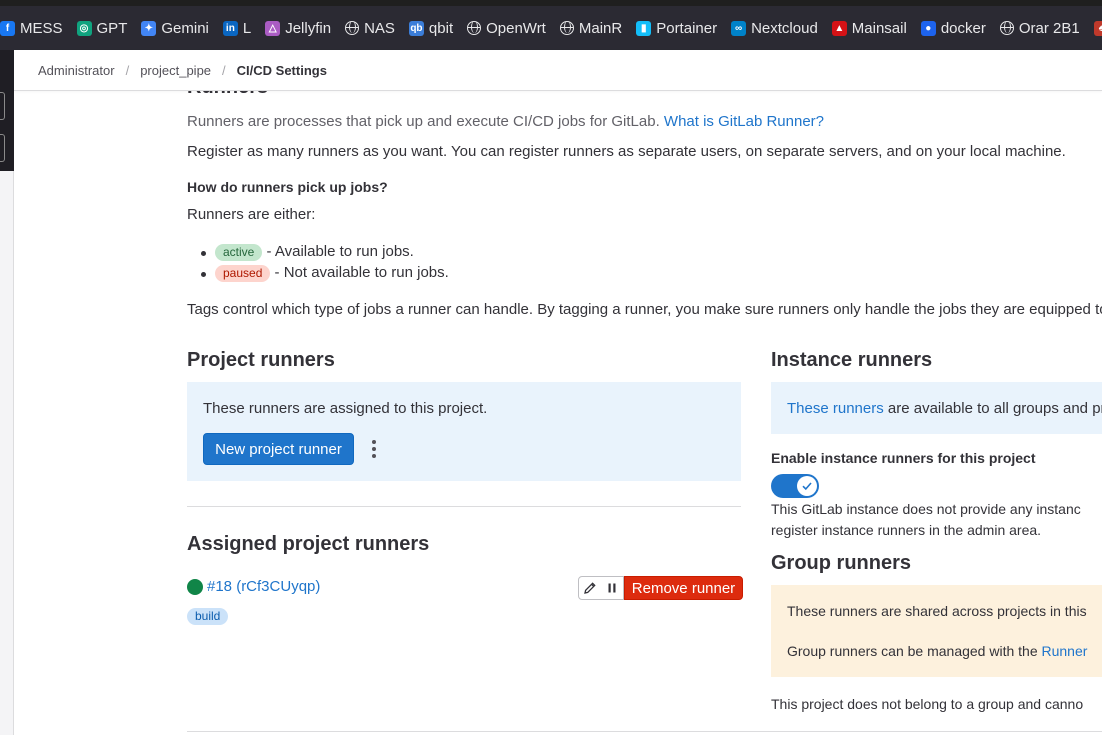 The width and height of the screenshot is (1102, 735). What do you see at coordinates (379, 28) in the screenshot?
I see `bookmark-label: NAS` at bounding box center [379, 28].